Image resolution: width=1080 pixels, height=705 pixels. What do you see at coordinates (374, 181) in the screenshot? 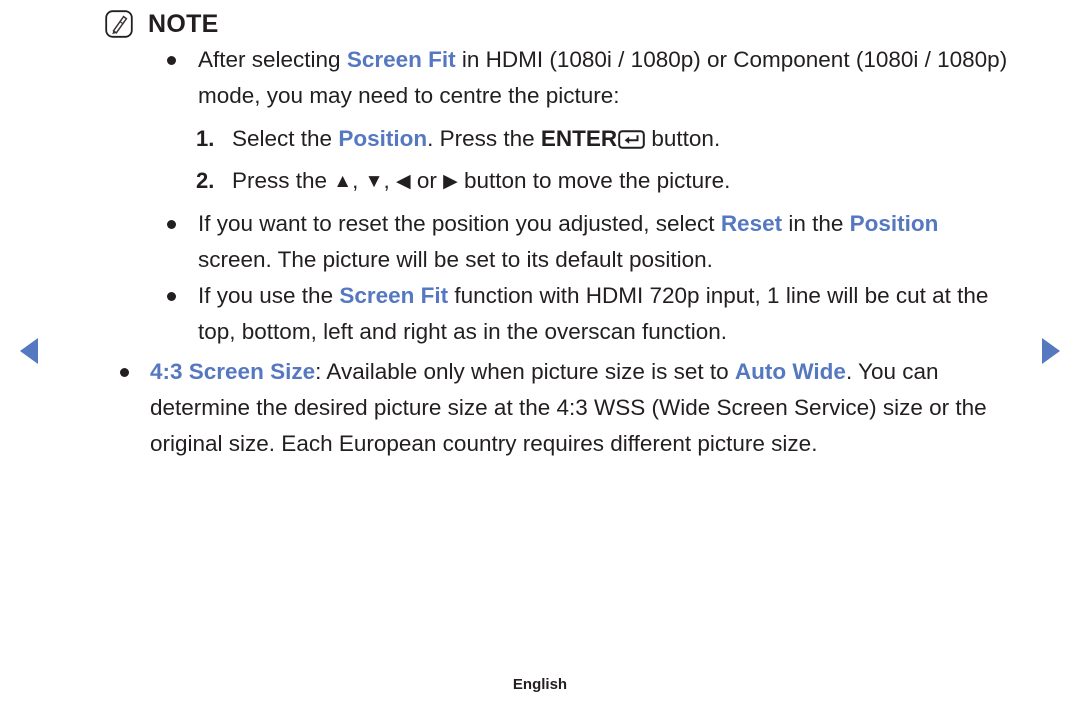
I see `arrow-down-icon: ▼` at bounding box center [374, 181].